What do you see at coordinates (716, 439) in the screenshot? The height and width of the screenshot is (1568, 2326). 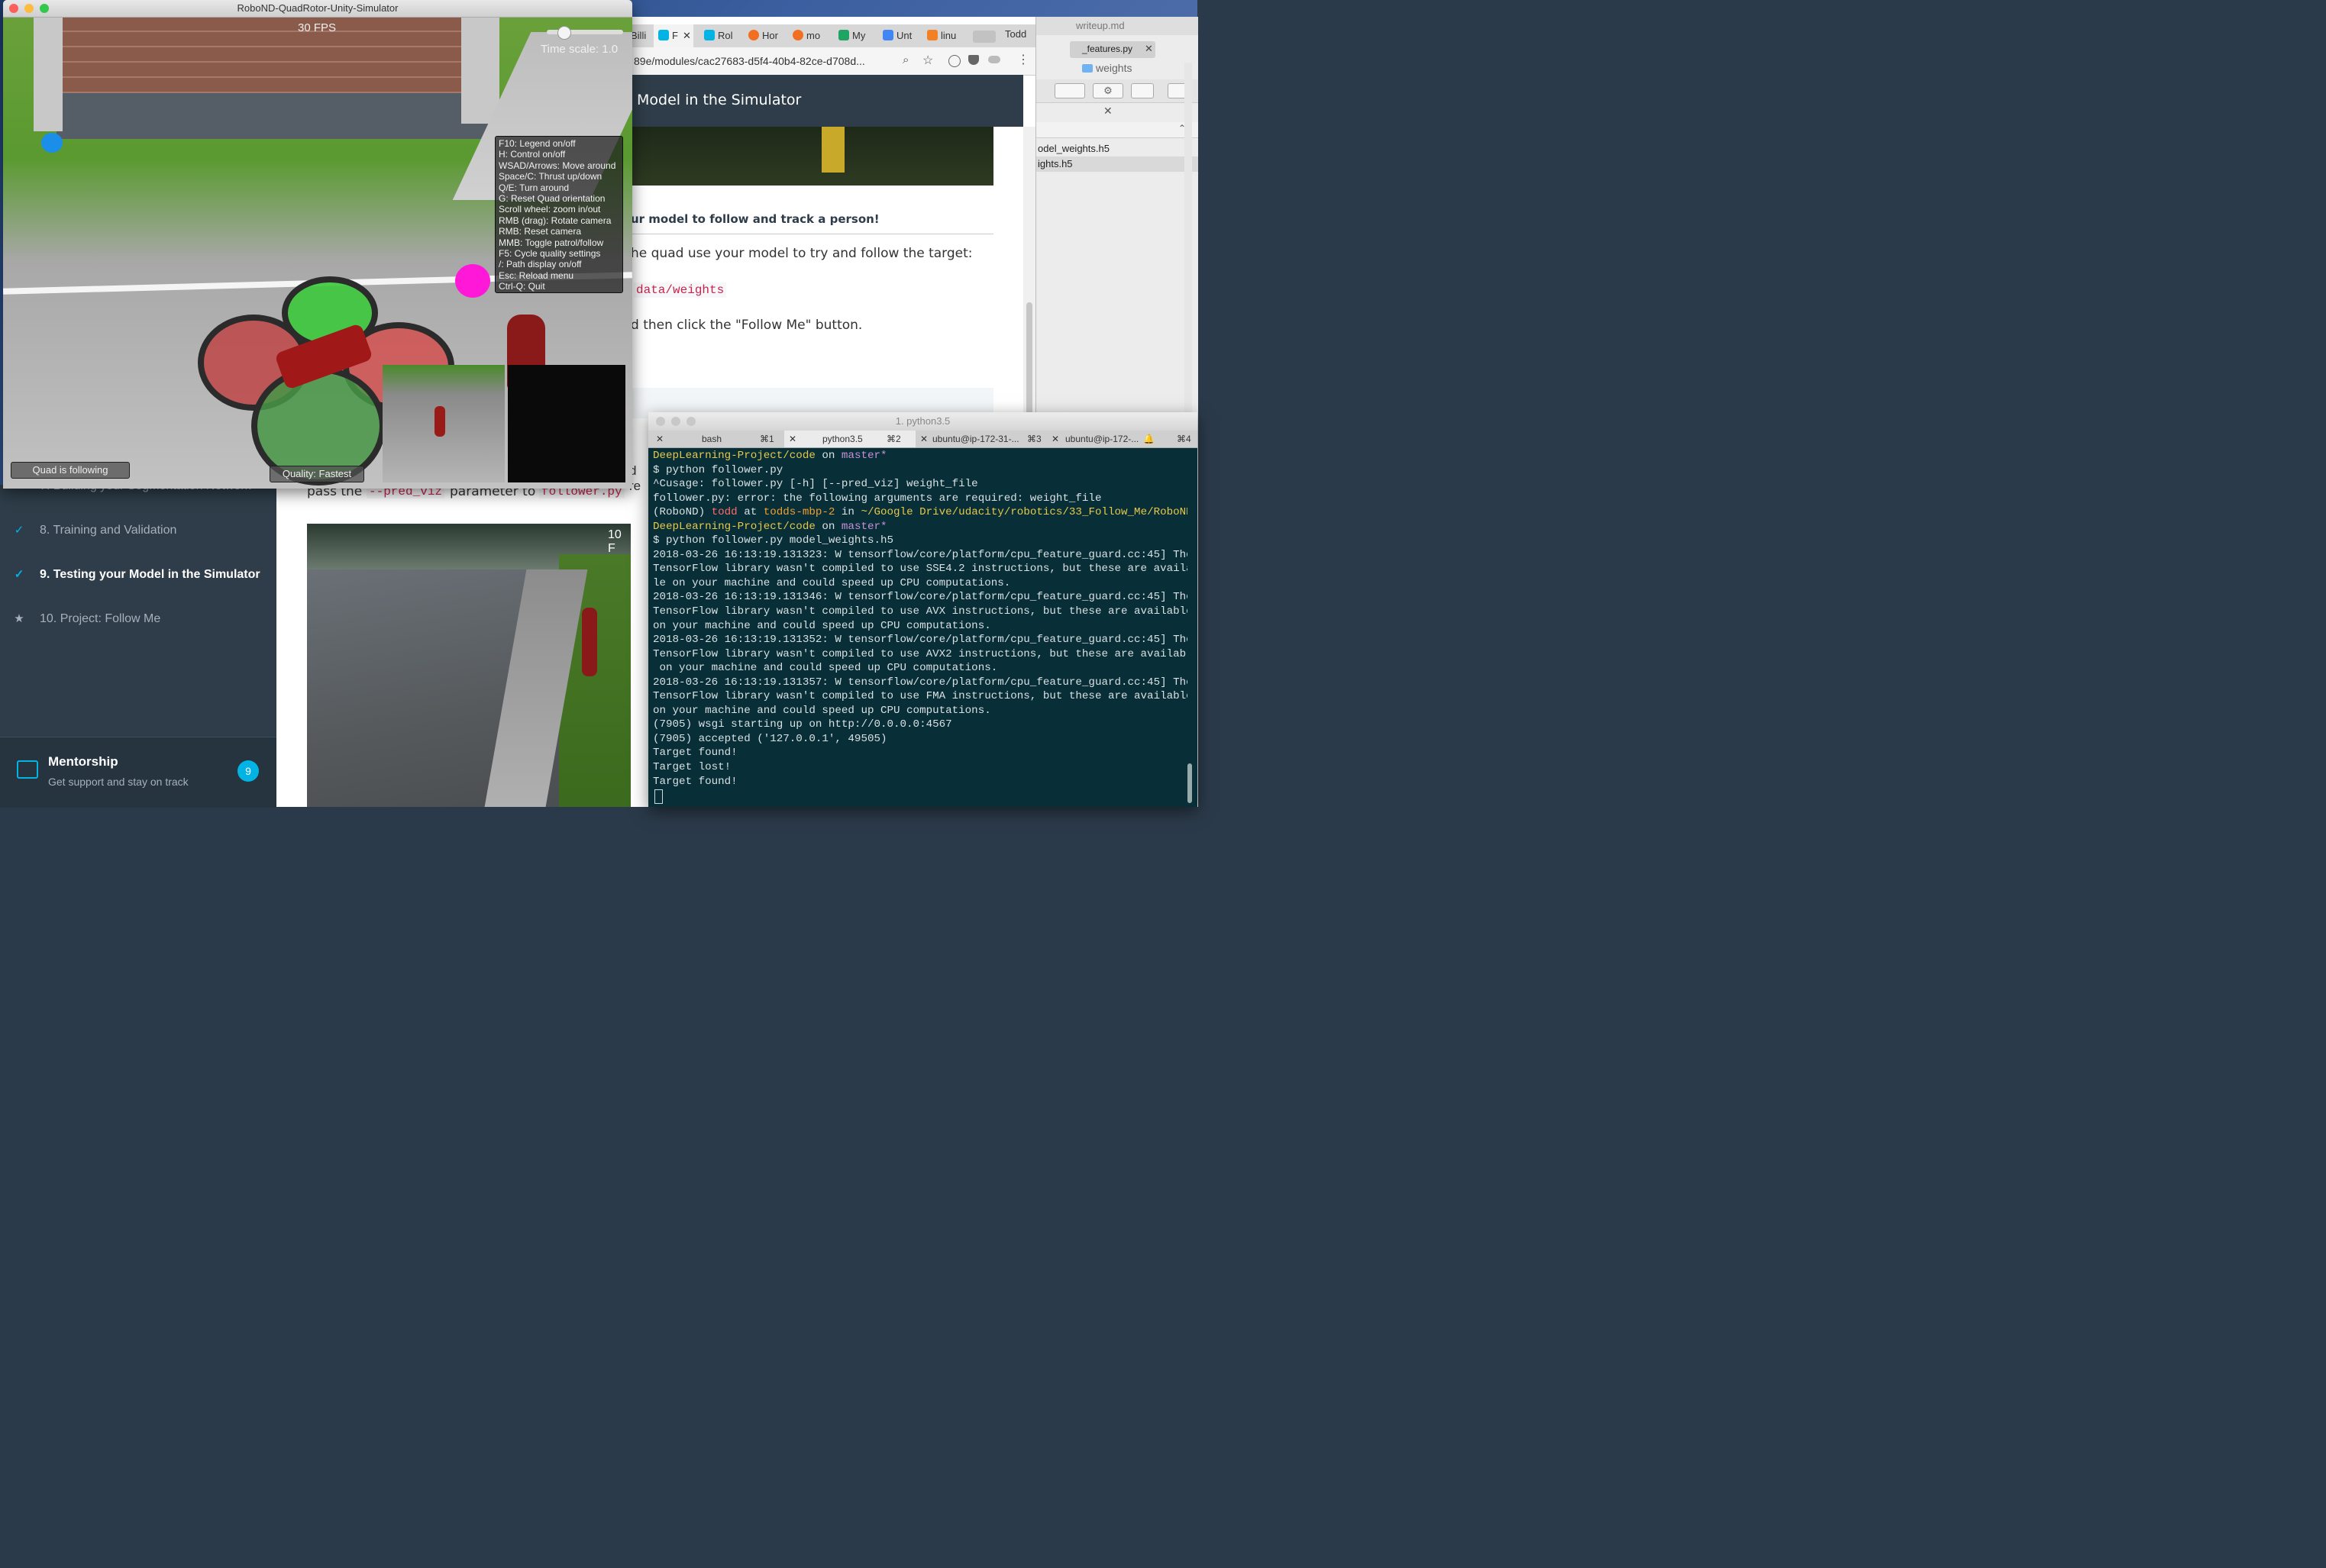 I see `terminal-tab: ✕ bash ⌘1` at bounding box center [716, 439].